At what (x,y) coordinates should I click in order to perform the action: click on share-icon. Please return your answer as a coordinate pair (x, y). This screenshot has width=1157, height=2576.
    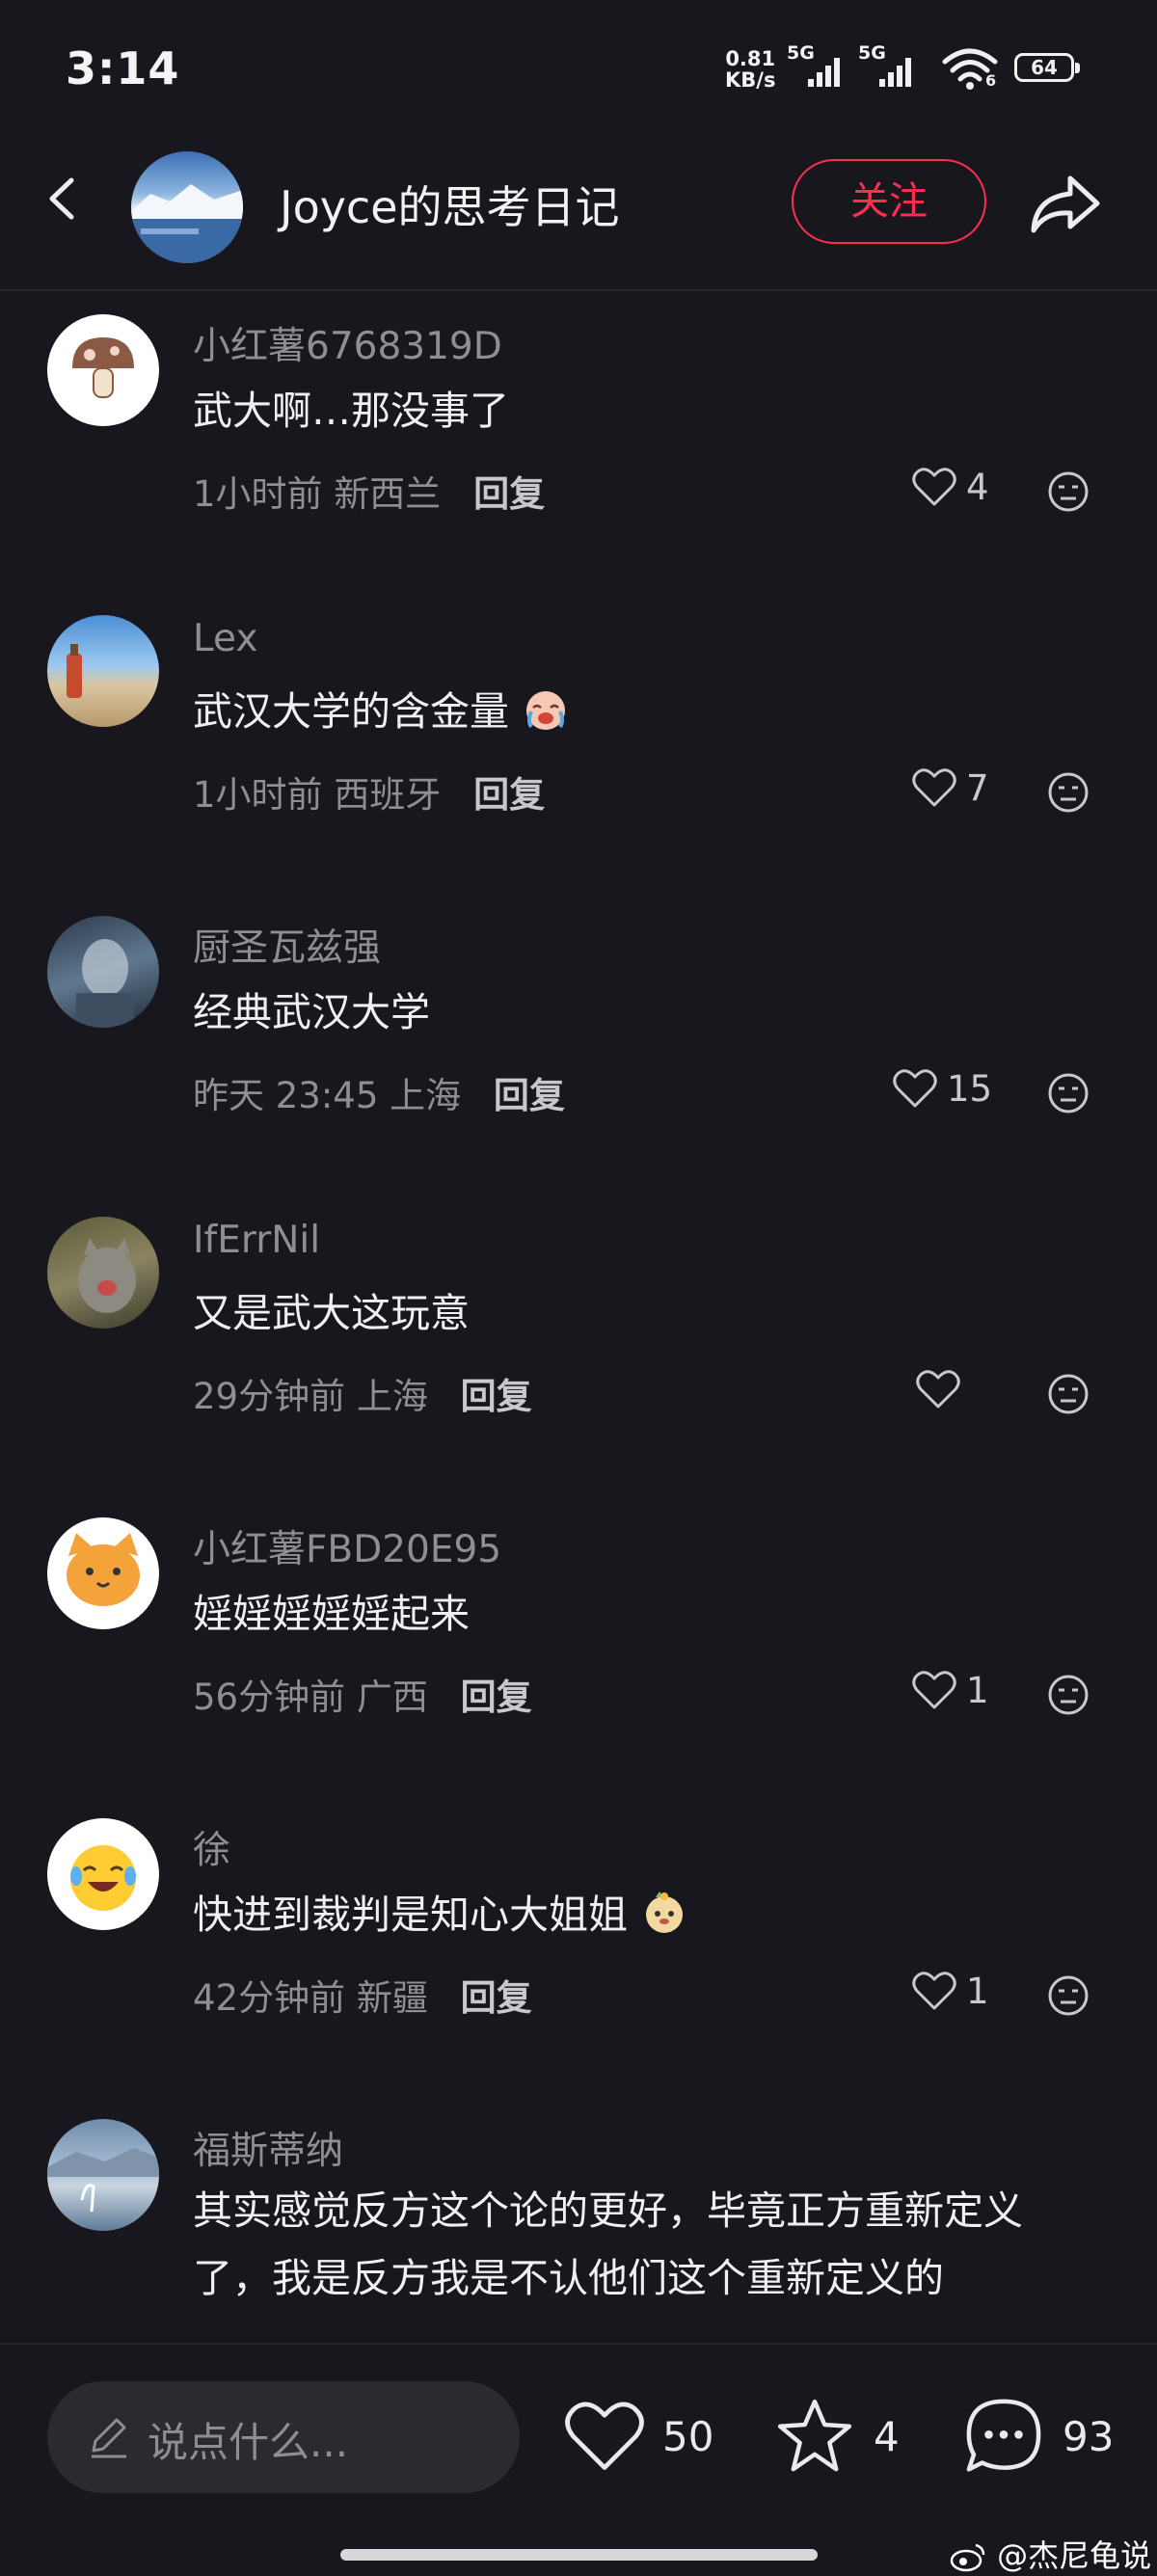
    Looking at the image, I should click on (1064, 206).